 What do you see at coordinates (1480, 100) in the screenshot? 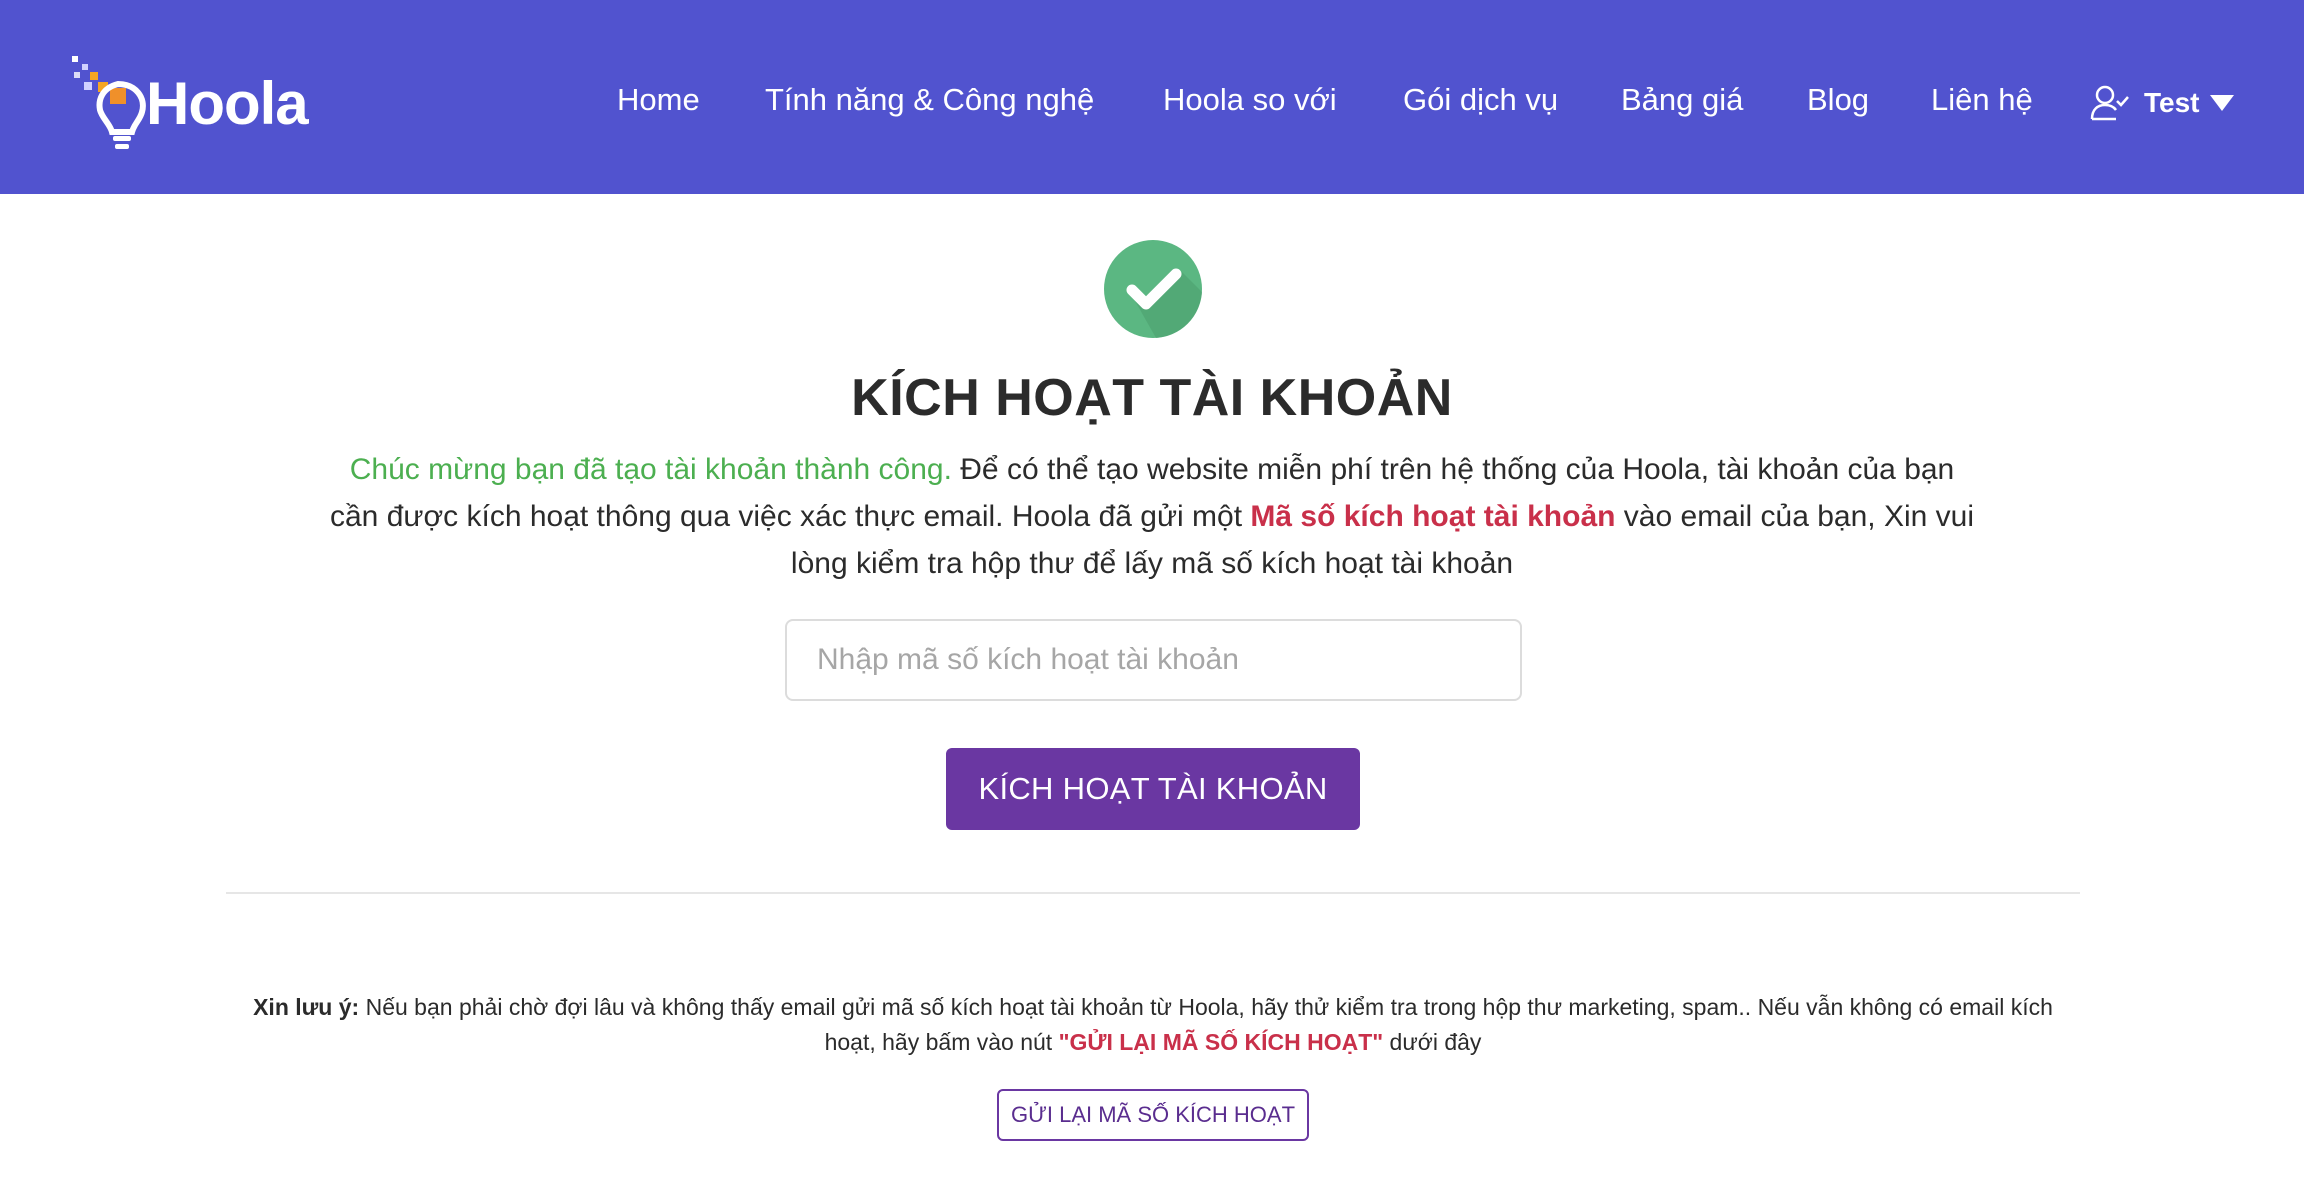
I see `nav-item-plans: Gói dịch vụ` at bounding box center [1480, 100].